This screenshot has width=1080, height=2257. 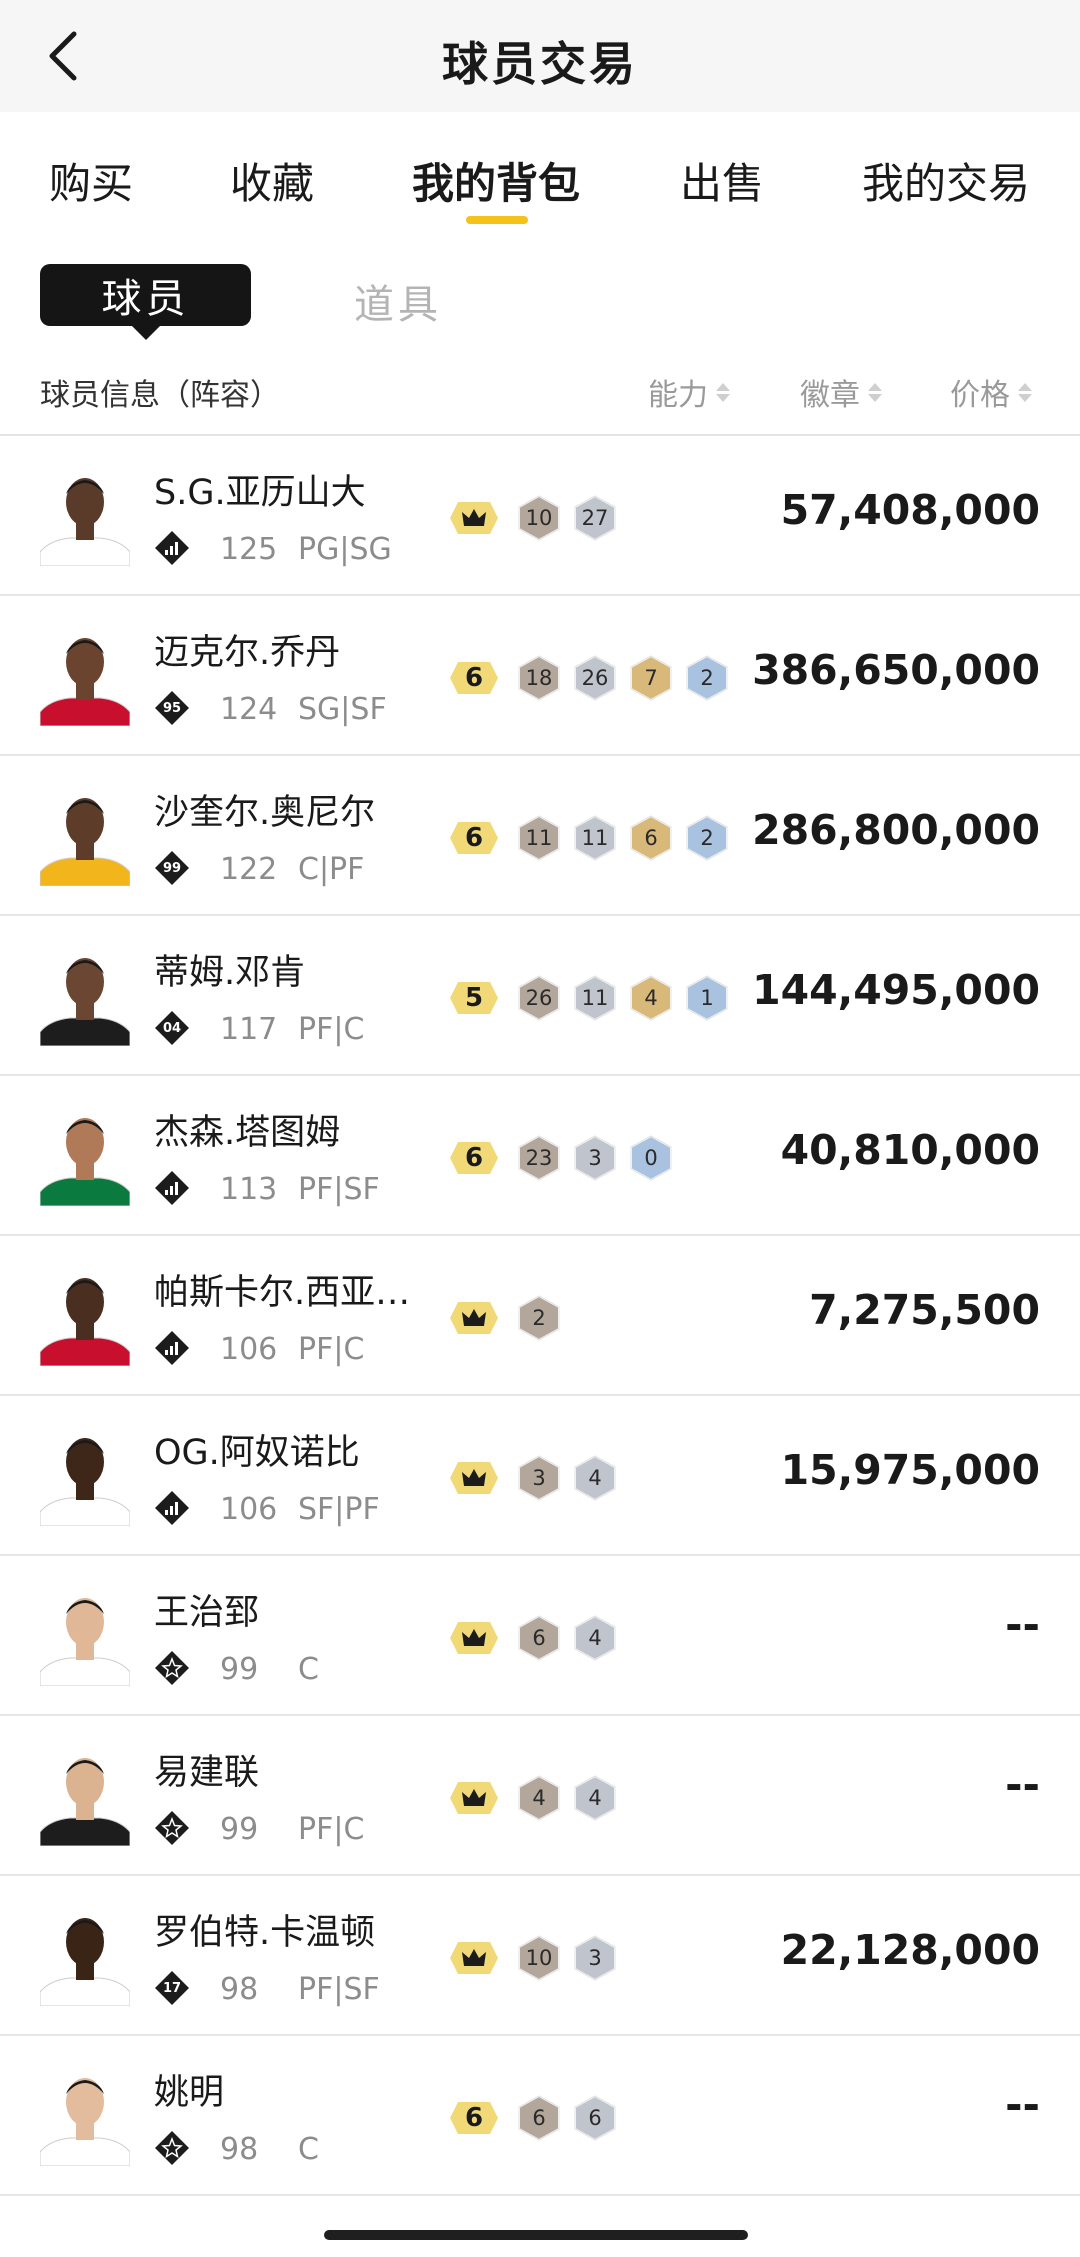 I want to click on player-position: PG|SG, so click(x=345, y=549).